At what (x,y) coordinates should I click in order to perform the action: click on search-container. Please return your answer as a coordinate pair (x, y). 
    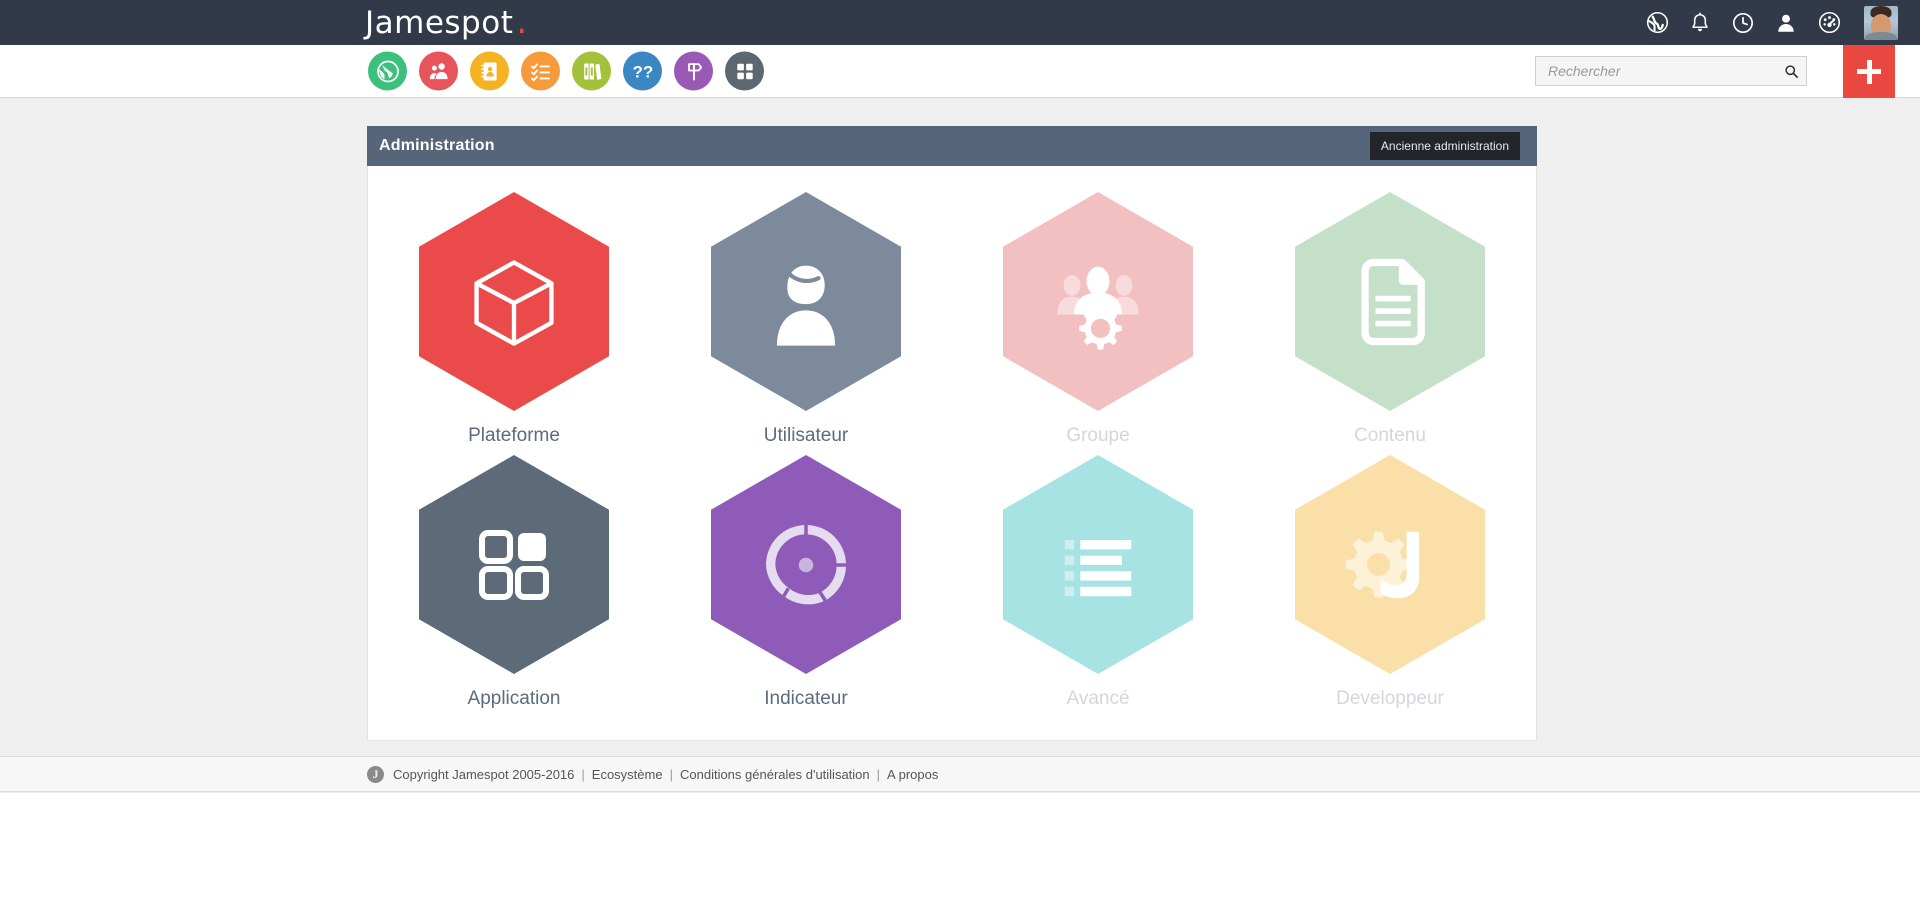
    Looking at the image, I should click on (1671, 71).